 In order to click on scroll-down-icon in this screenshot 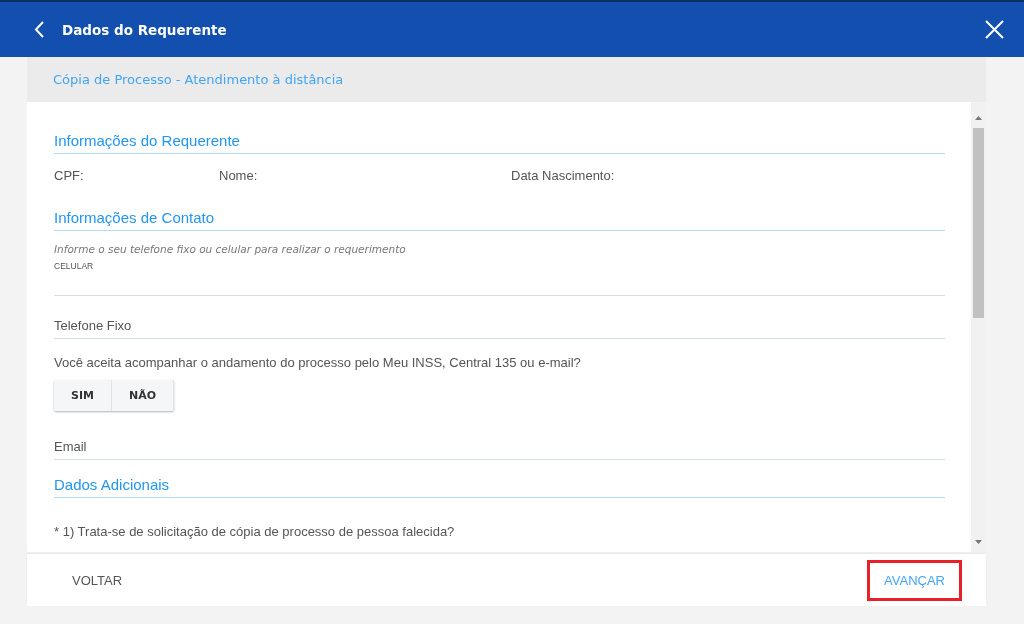, I will do `click(978, 542)`.